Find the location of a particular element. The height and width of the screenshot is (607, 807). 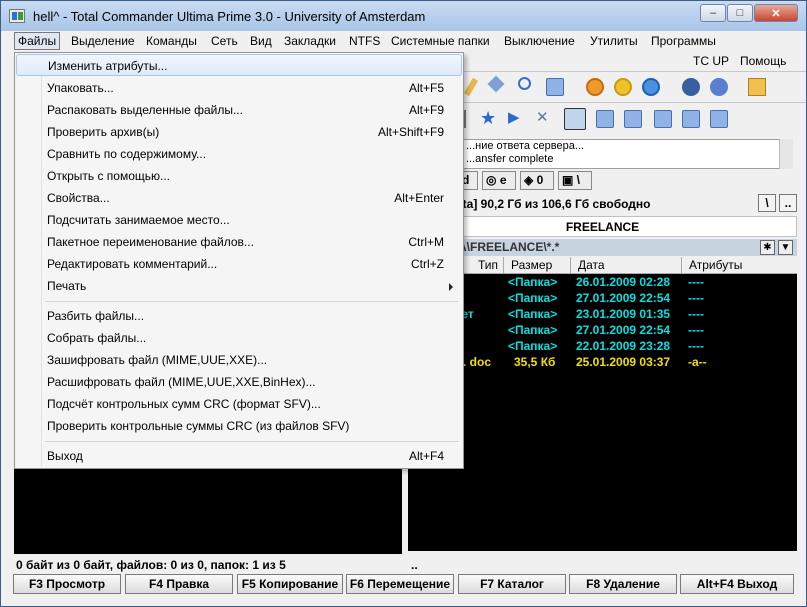

f7-mkdir-button: F7 Каталог is located at coordinates (512, 584).